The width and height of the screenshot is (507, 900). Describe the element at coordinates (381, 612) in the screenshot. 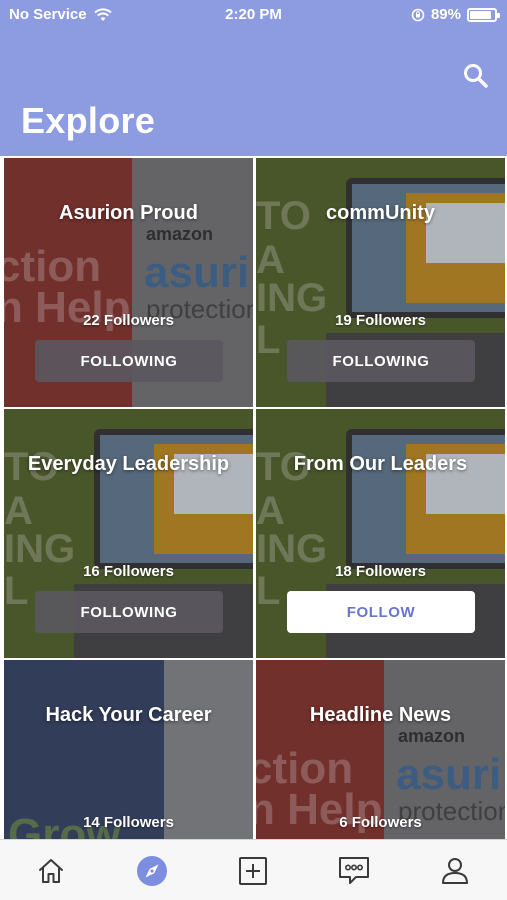

I see `follow-button: FOLLOW` at that location.